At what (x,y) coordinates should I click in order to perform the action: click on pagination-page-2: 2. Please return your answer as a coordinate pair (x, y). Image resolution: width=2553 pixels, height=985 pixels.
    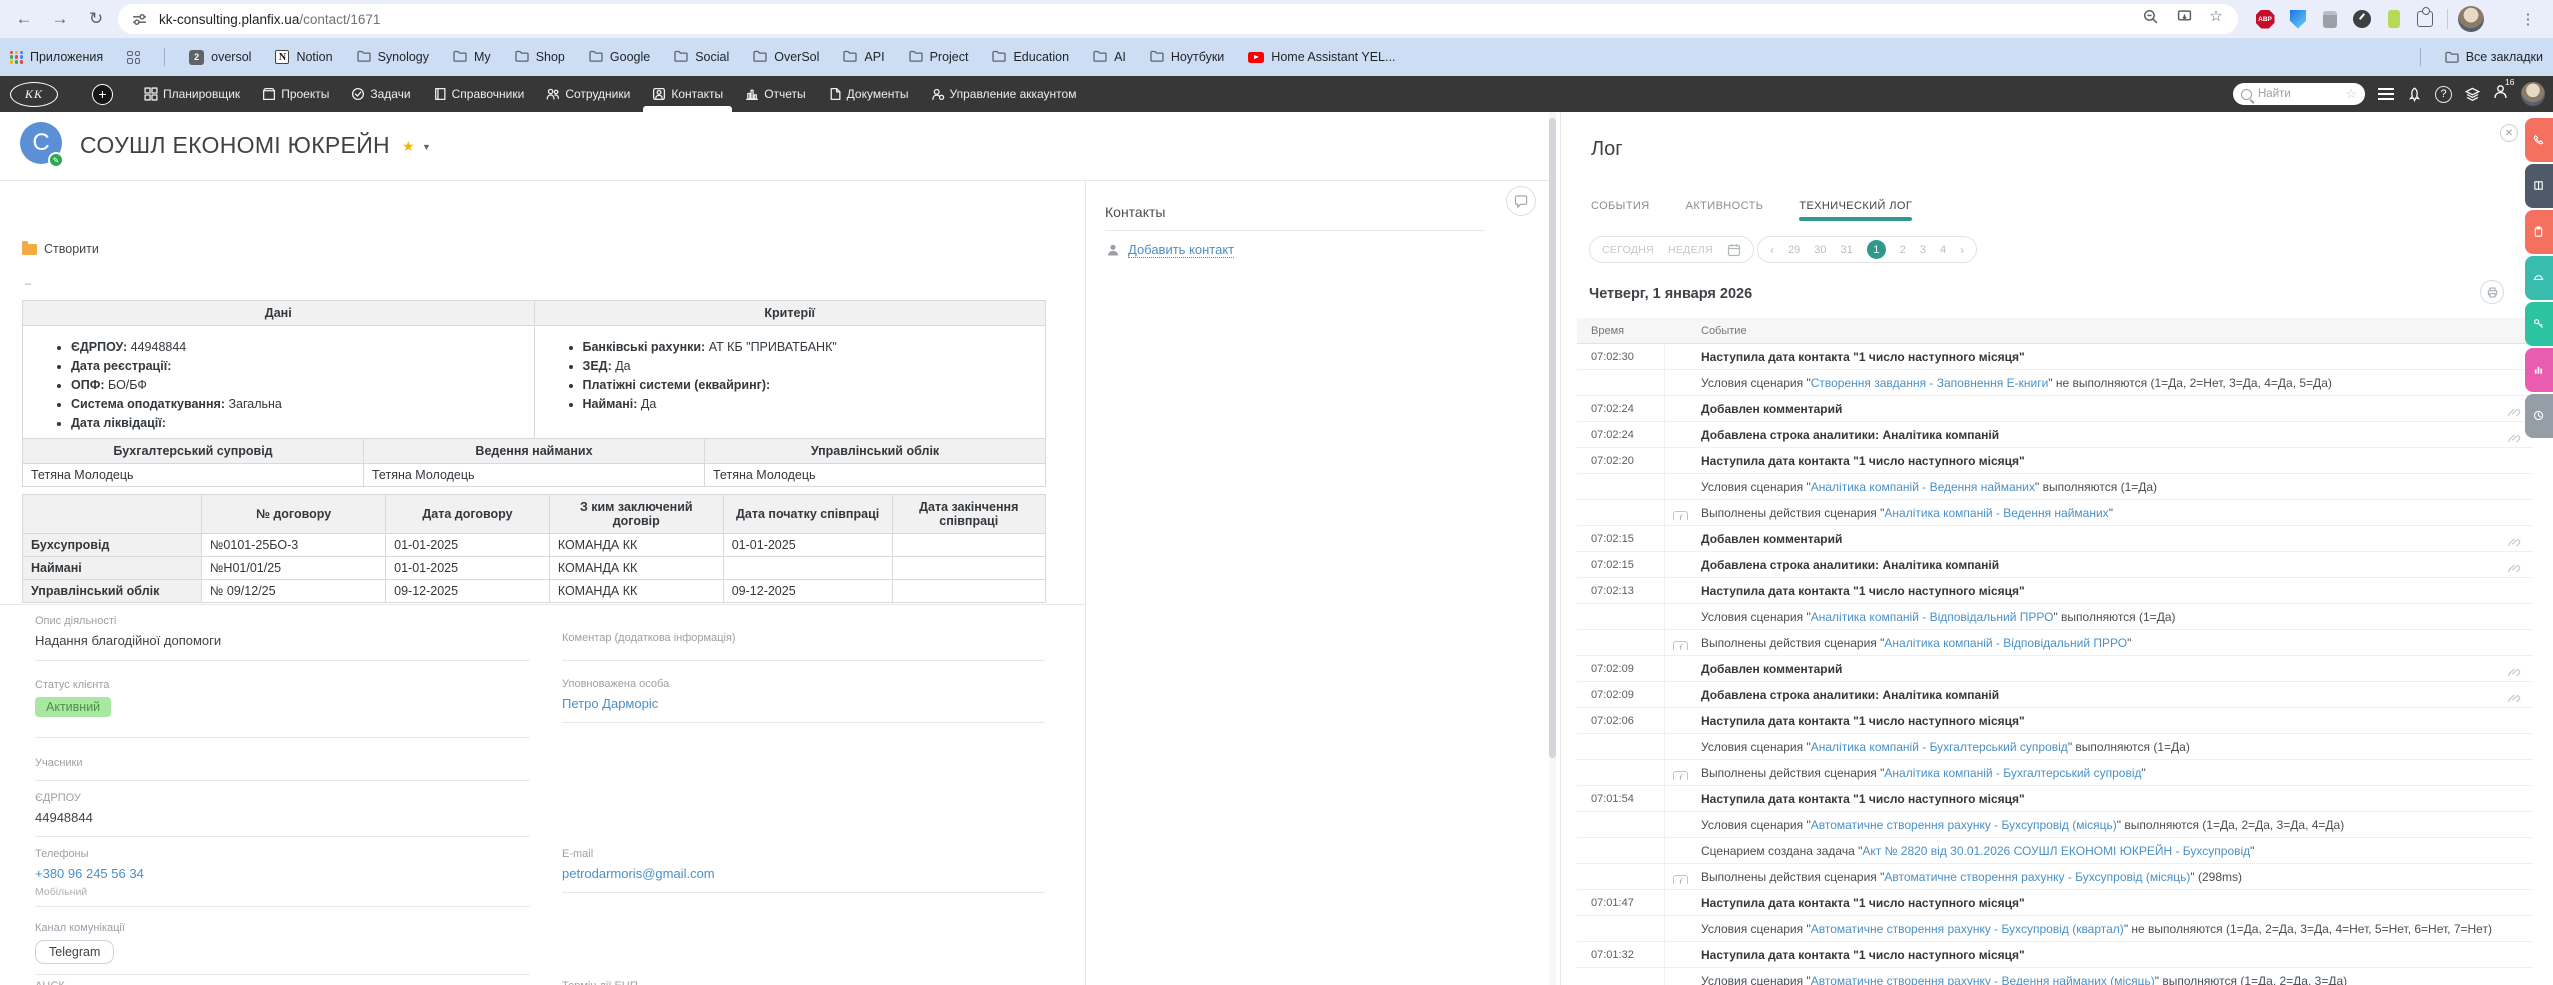
    Looking at the image, I should click on (1903, 250).